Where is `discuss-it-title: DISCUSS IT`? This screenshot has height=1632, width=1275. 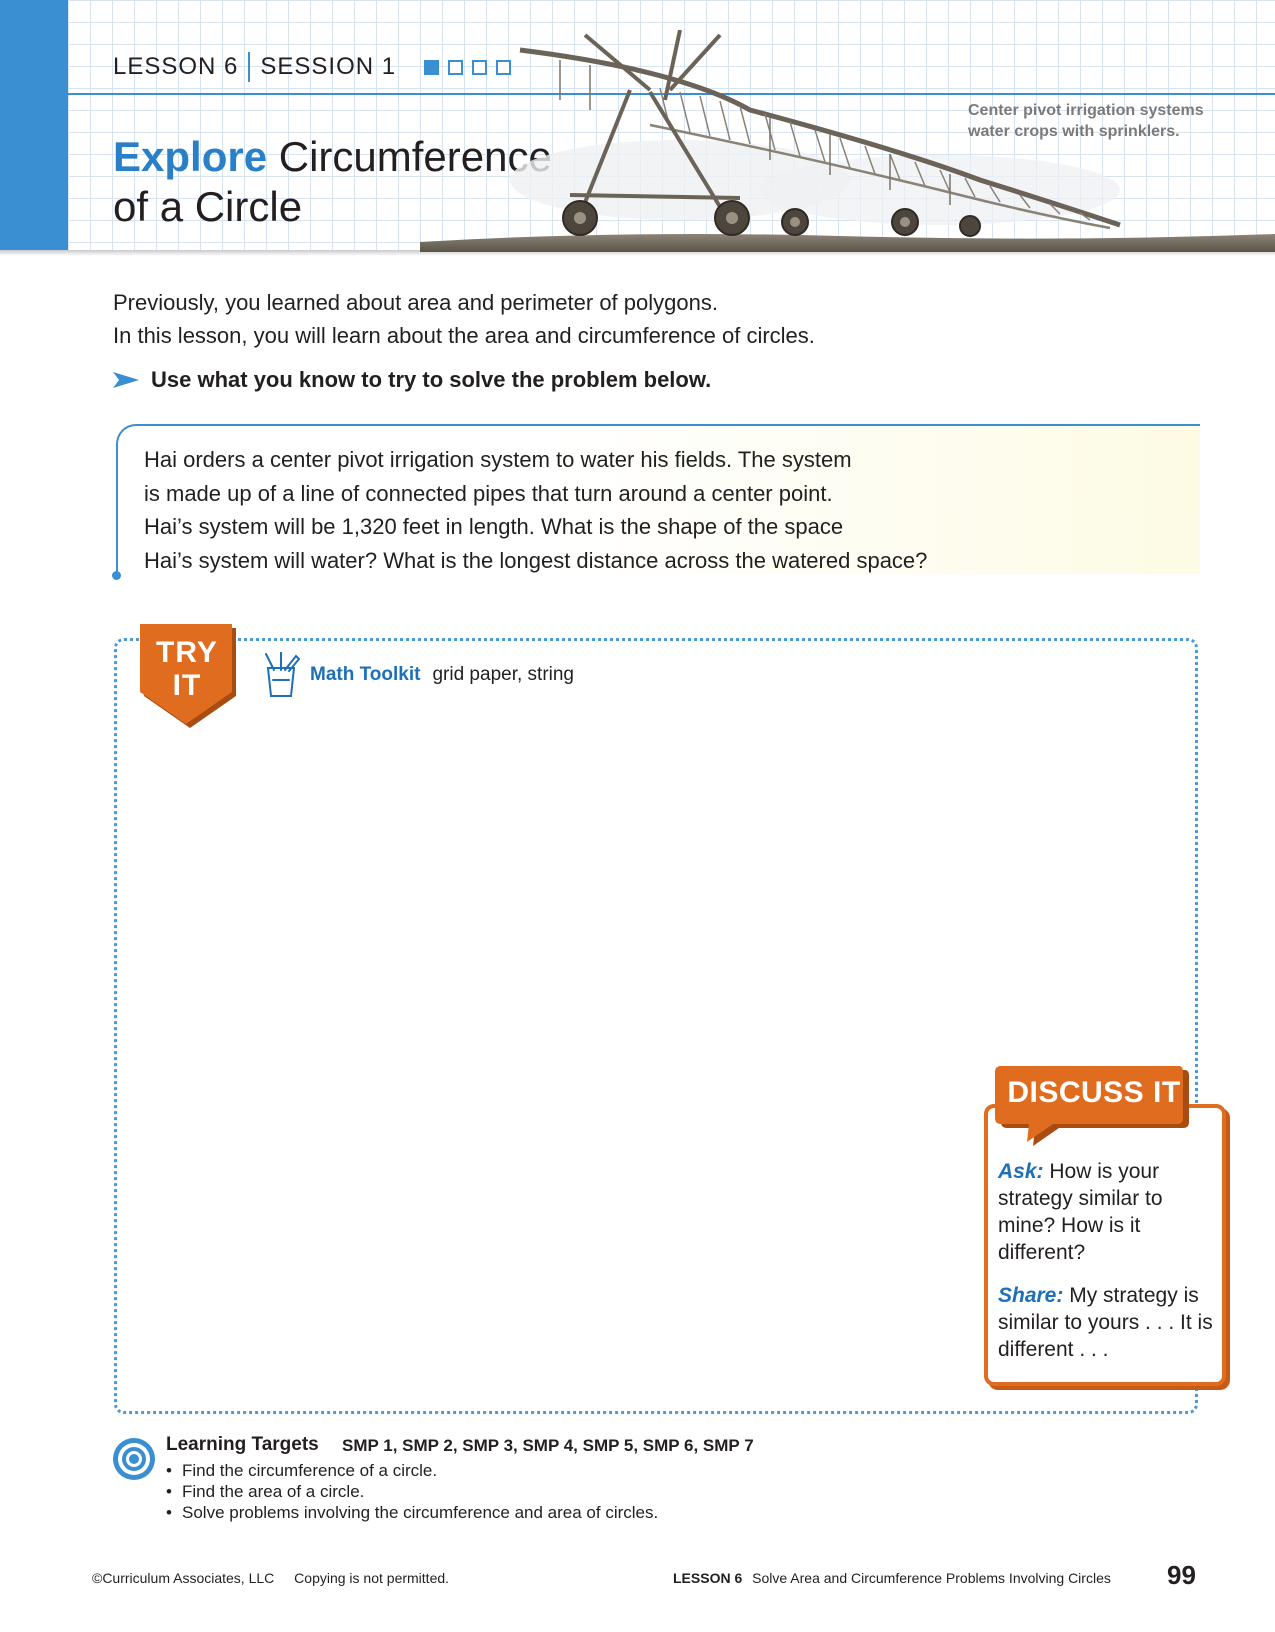 discuss-it-title: DISCUSS IT is located at coordinates (1094, 1092).